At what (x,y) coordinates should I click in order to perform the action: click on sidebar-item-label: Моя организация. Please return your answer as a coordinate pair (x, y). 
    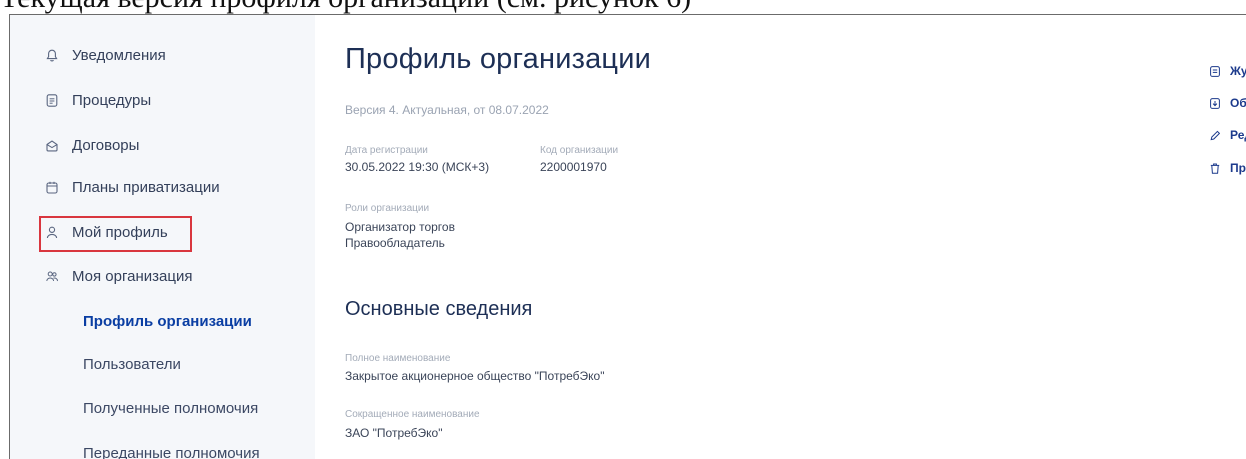
    Looking at the image, I should click on (132, 276).